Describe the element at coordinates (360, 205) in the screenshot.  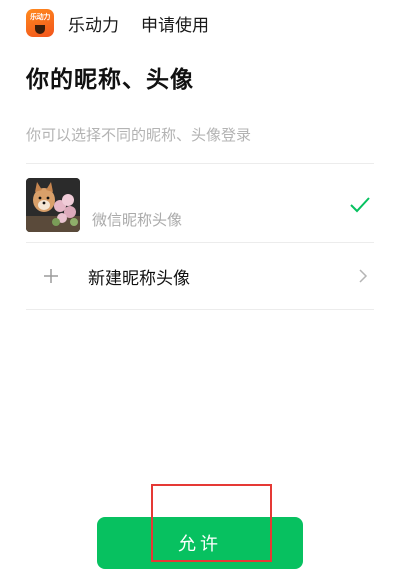
I see `check-icon` at that location.